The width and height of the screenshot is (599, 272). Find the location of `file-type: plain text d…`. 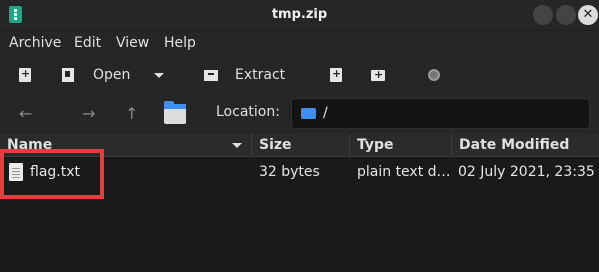

file-type: plain text d… is located at coordinates (404, 172).